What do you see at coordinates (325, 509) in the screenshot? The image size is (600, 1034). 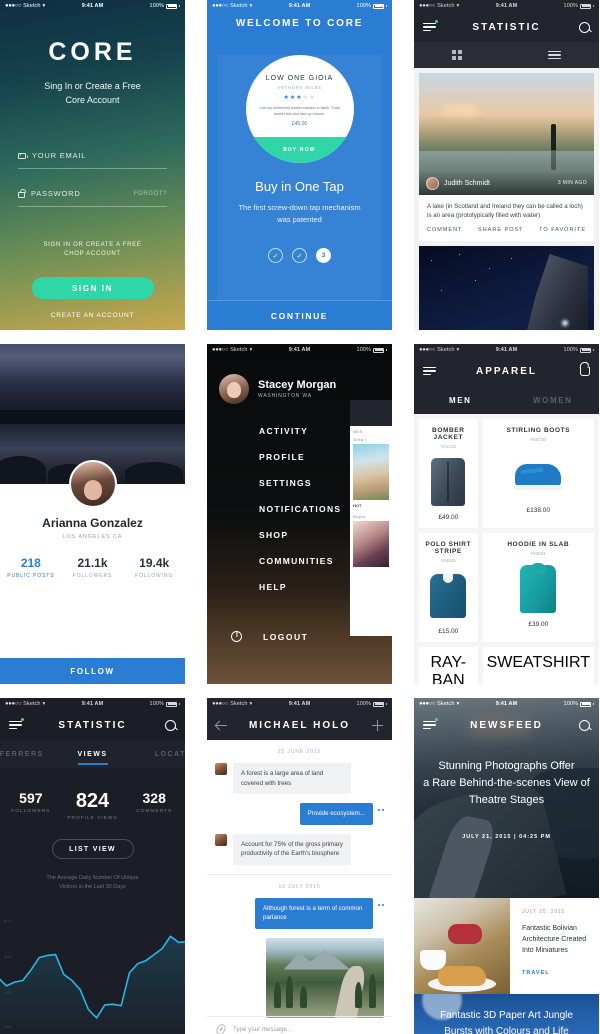 I see `menu-item-notifications: NOTIFICATIONS` at bounding box center [325, 509].